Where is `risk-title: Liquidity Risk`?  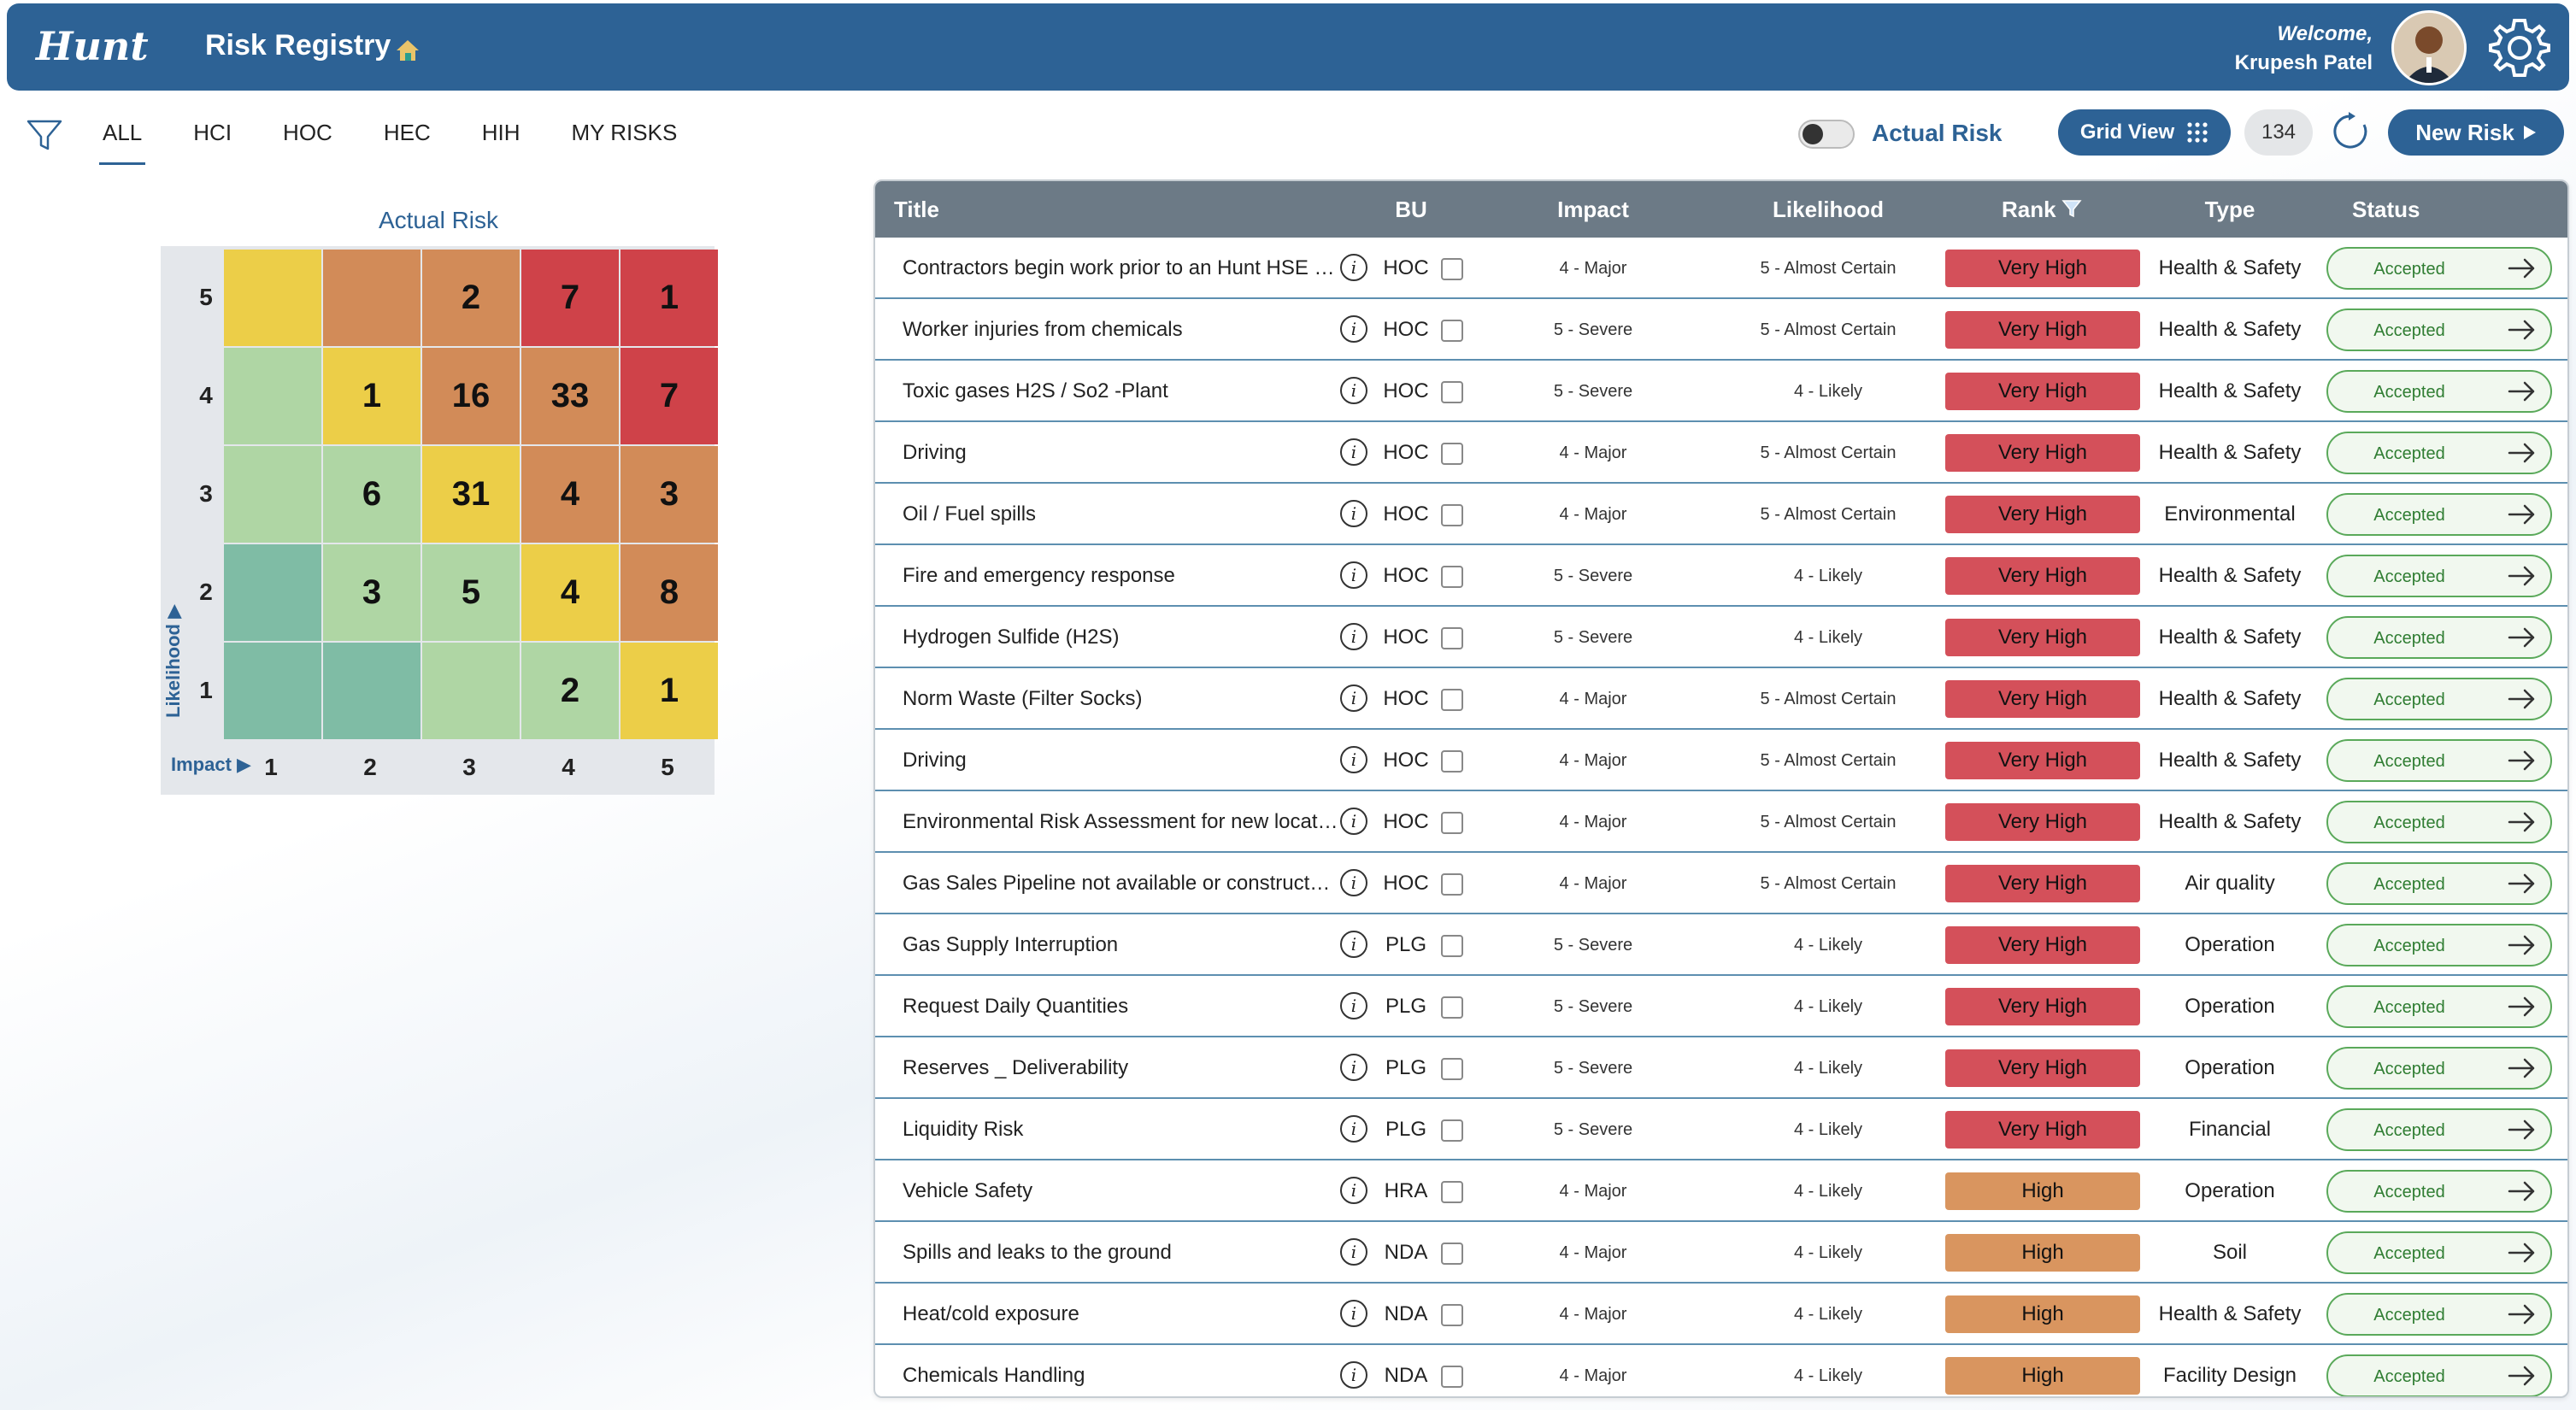
risk-title: Liquidity Risk is located at coordinates (1120, 1130).